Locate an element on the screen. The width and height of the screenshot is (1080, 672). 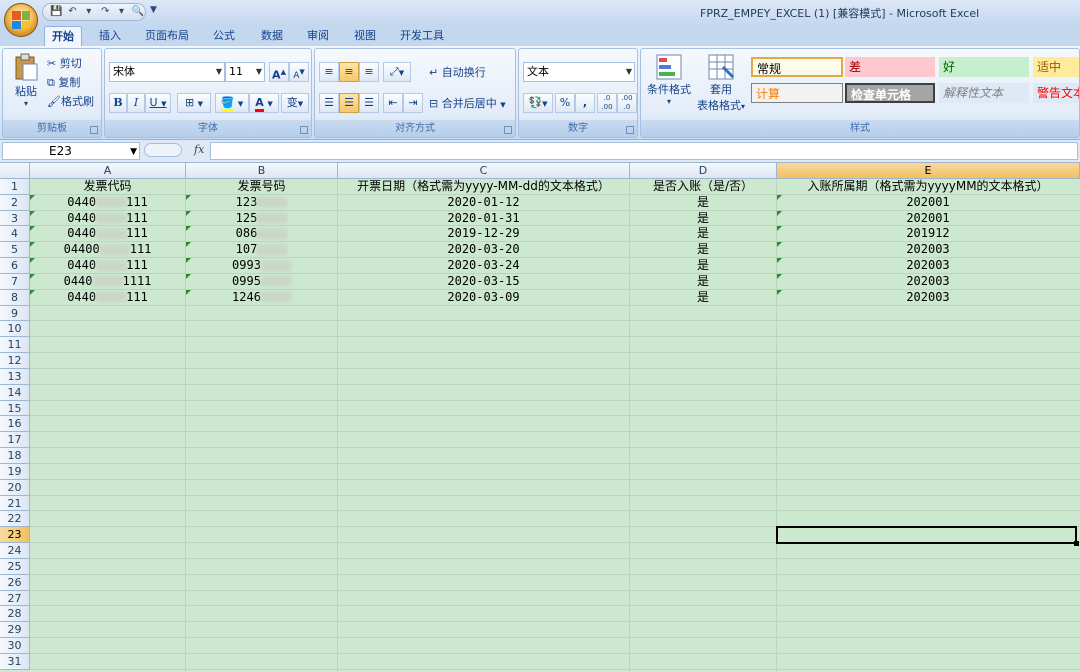
col-header-c: C is located at coordinates (484, 171).